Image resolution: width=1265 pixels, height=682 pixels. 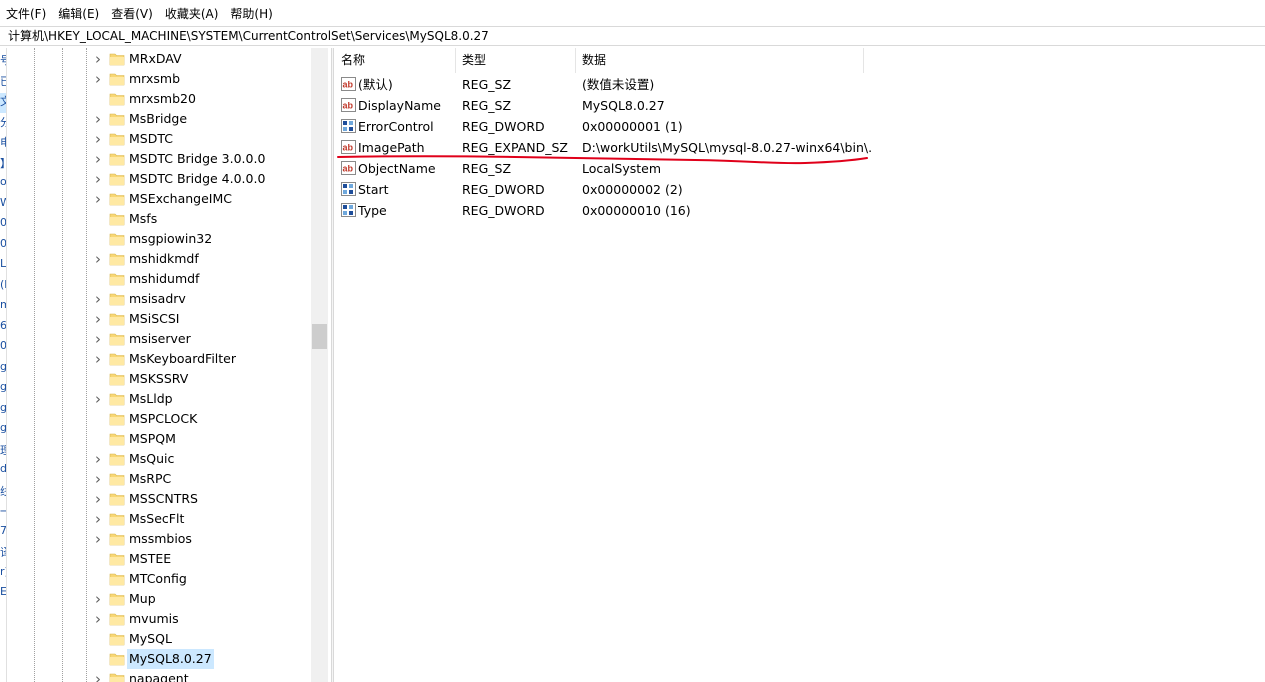 I want to click on column-headers: 名称 类型 数据, so click(x=800, y=60).